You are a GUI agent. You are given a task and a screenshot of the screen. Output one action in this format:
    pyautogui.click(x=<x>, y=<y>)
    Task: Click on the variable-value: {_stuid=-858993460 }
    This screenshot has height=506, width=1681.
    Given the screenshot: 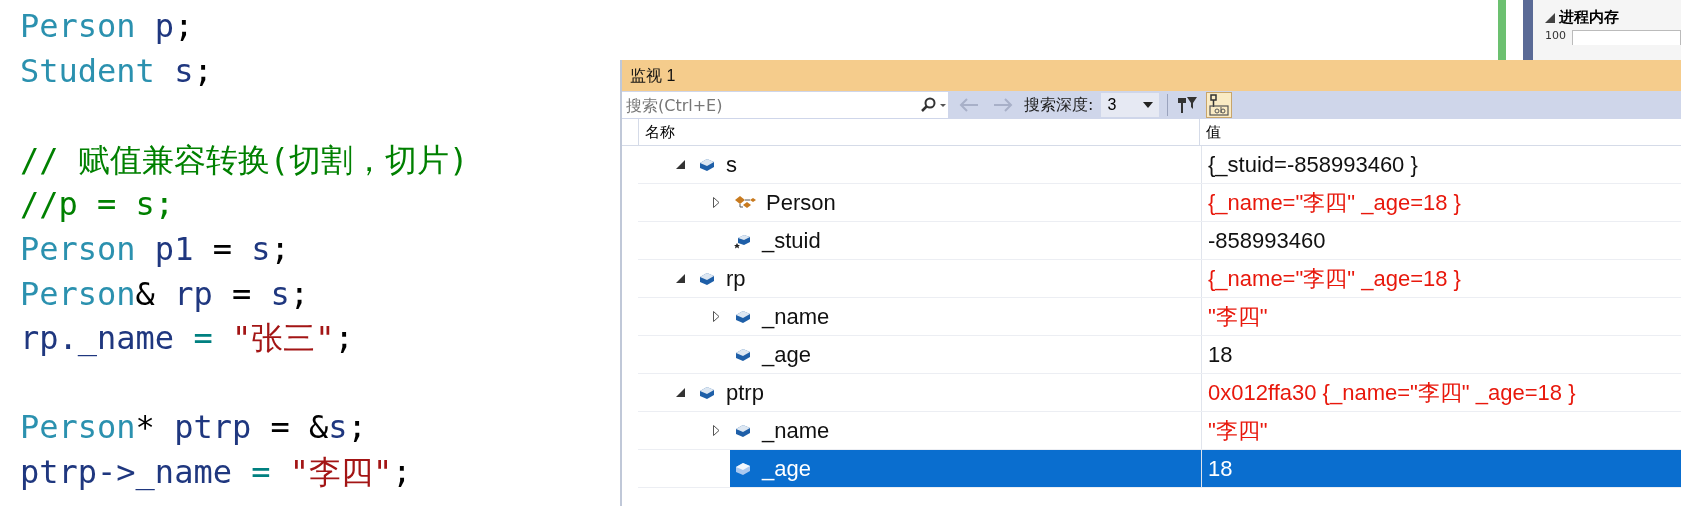 What is the action you would take?
    pyautogui.click(x=1313, y=164)
    